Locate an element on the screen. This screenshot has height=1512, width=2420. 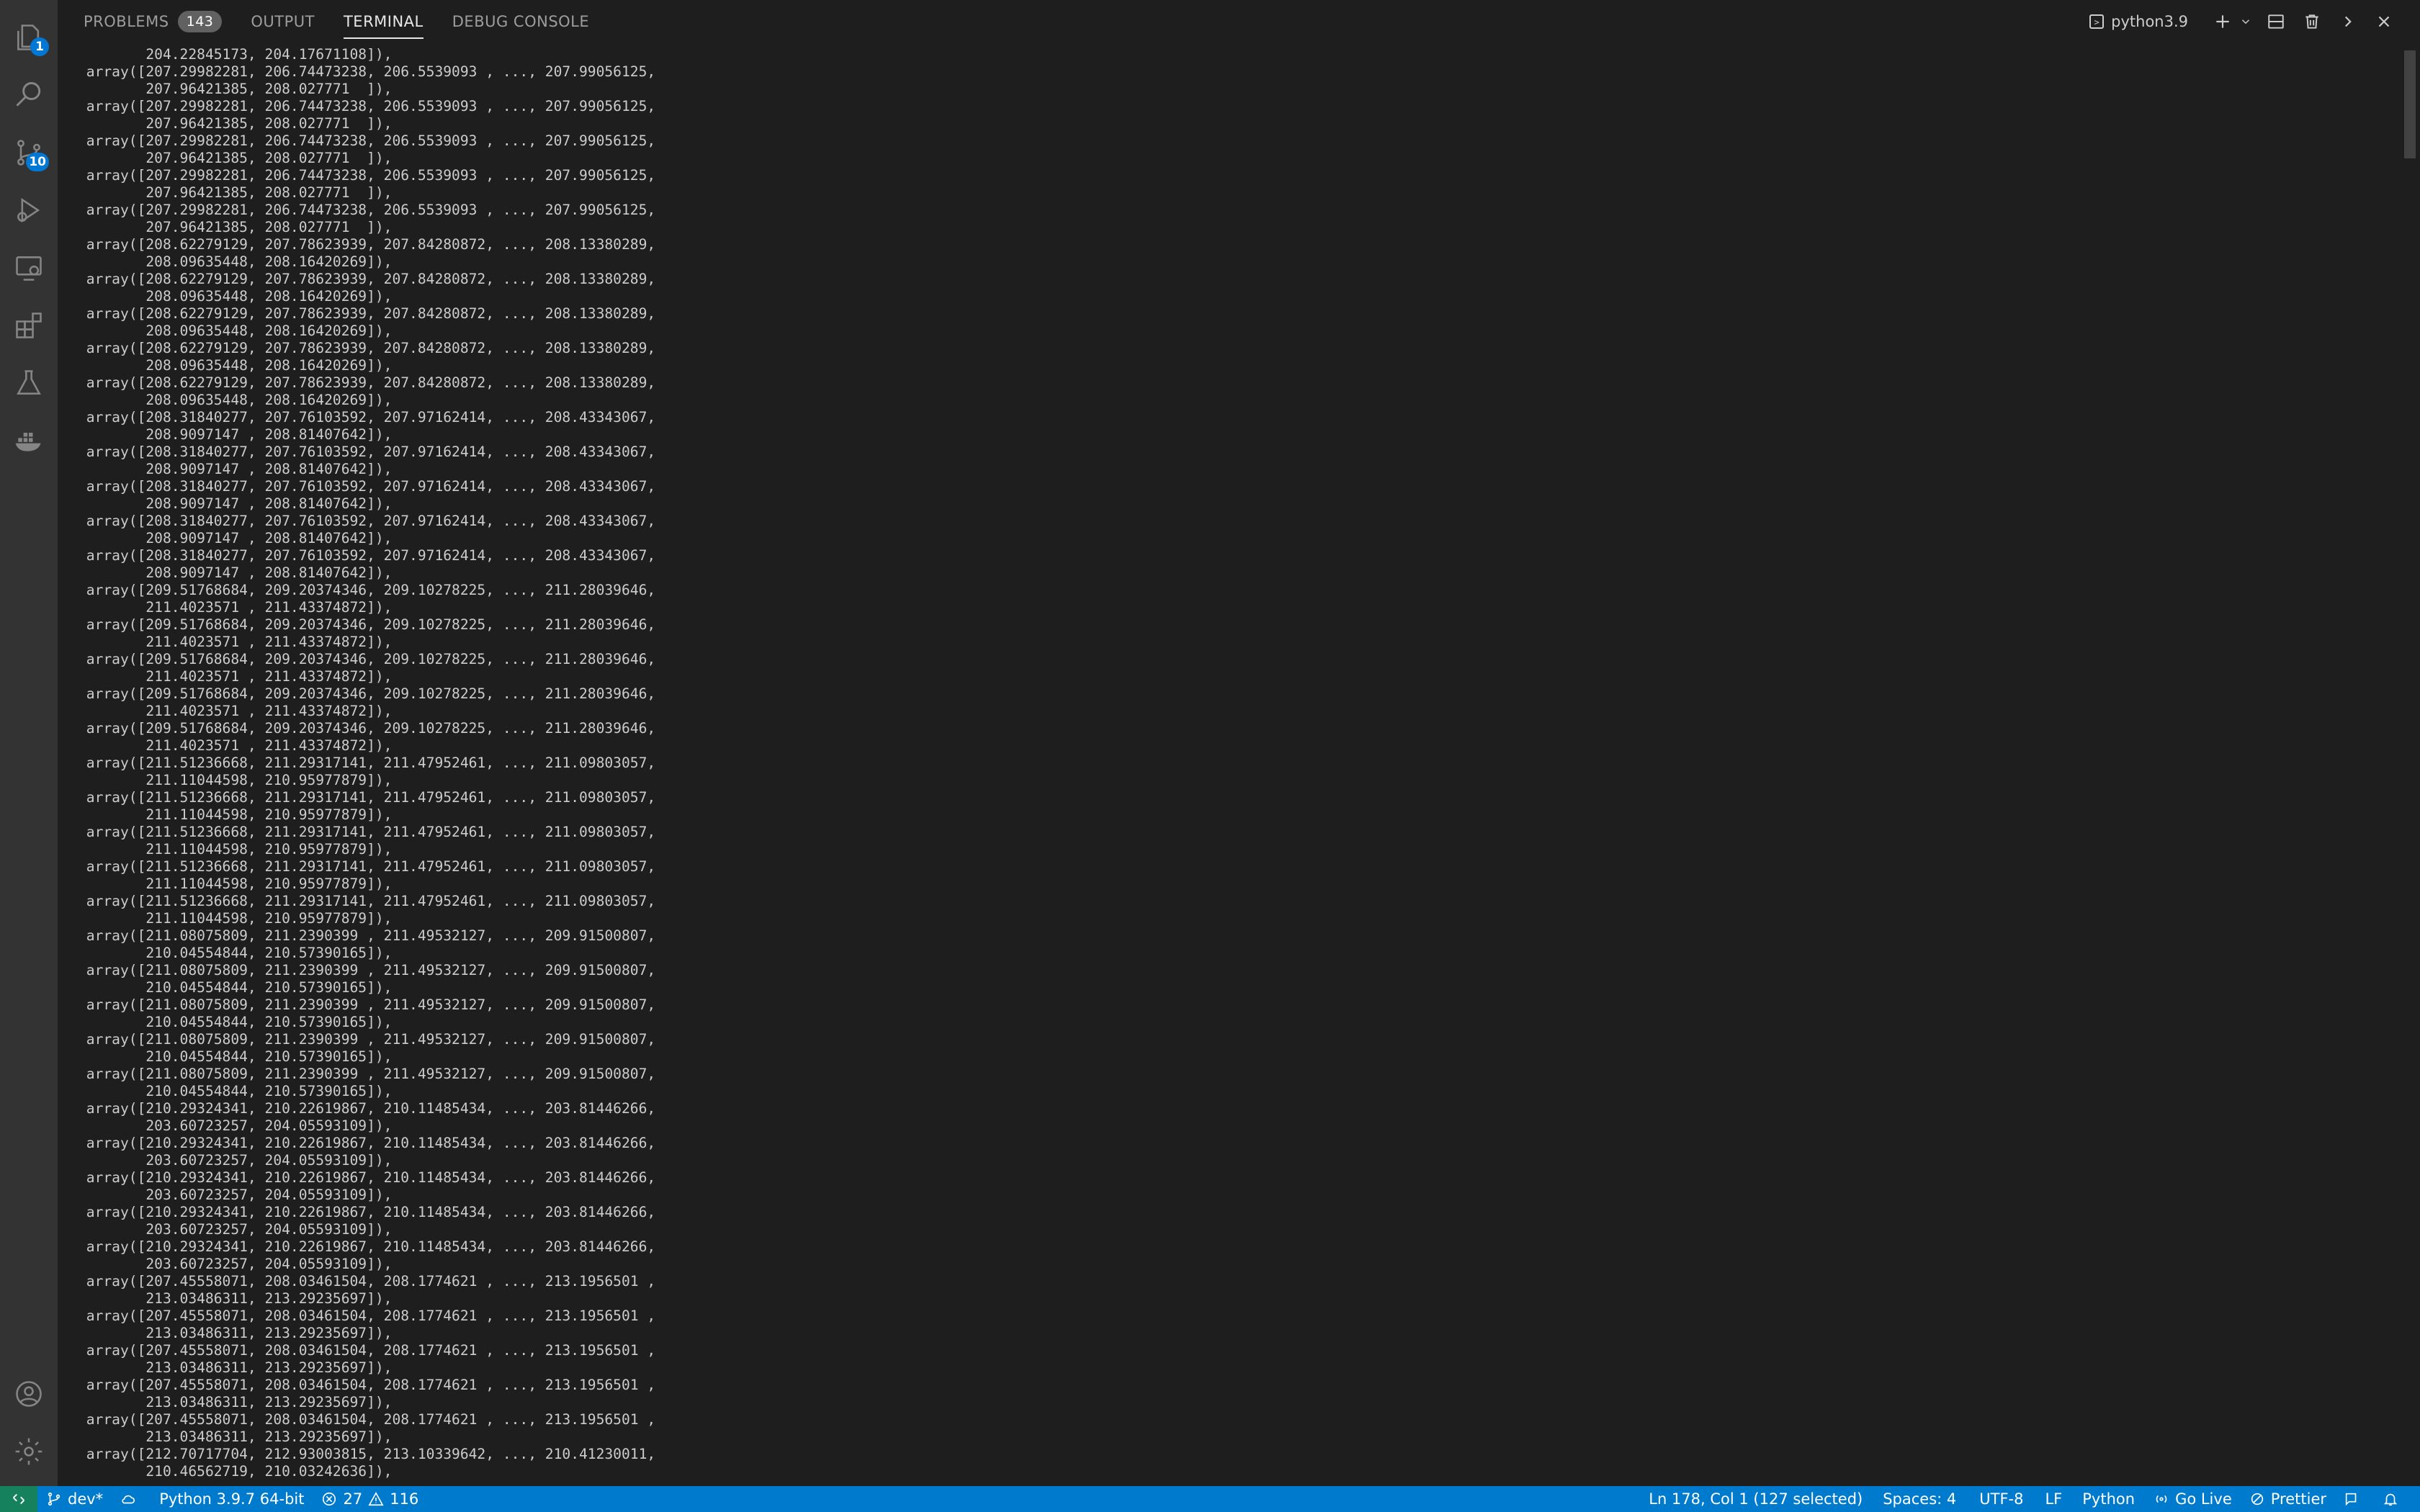
extensions-icon is located at coordinates (29, 325).